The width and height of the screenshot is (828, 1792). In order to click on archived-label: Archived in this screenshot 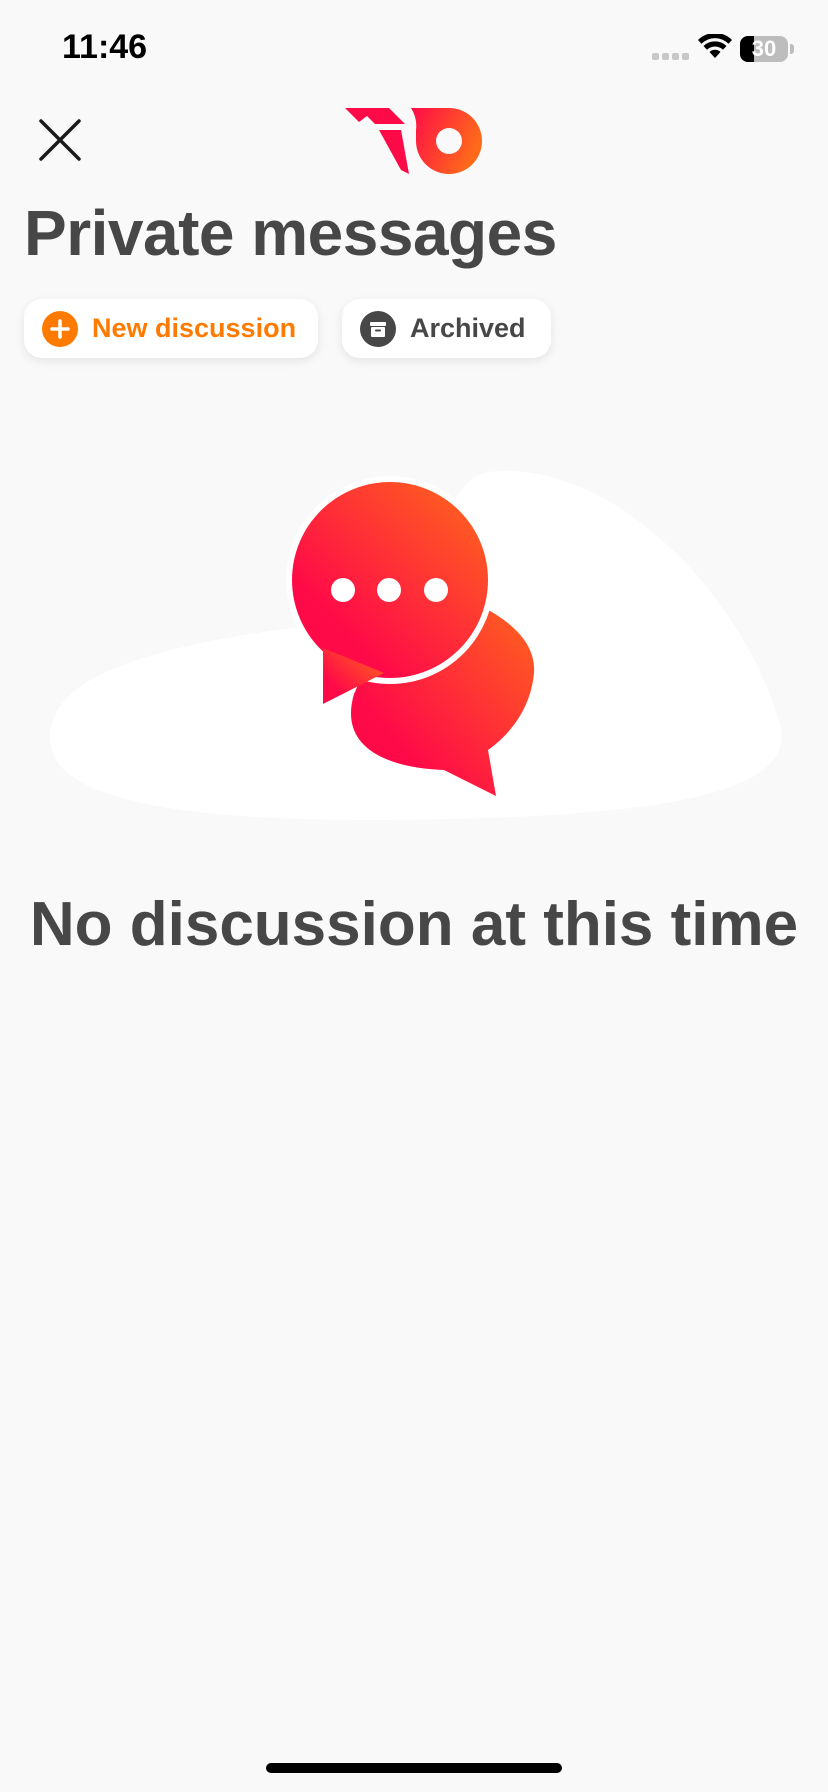, I will do `click(468, 328)`.